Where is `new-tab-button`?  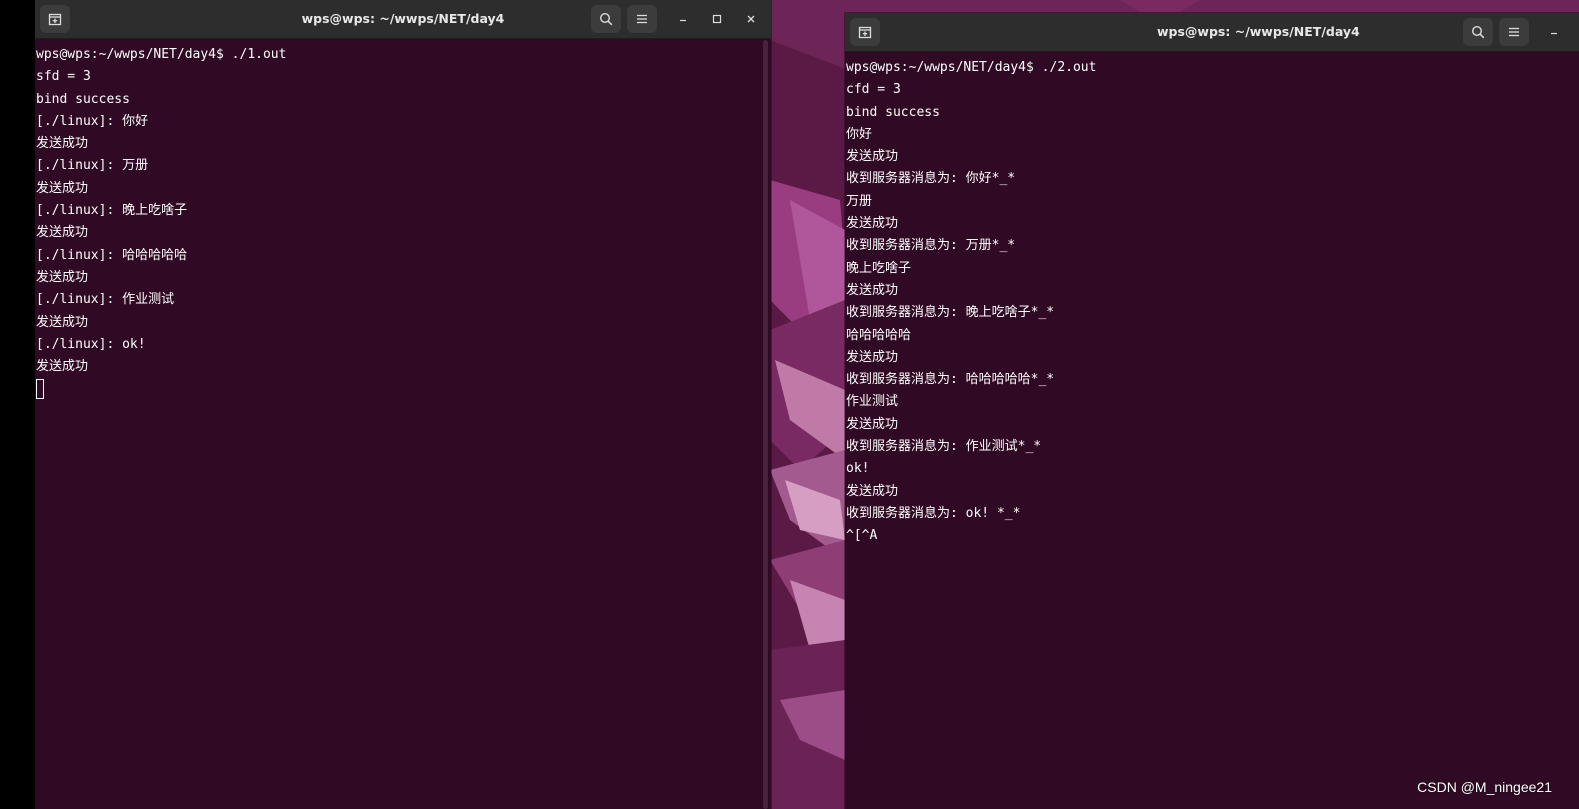 new-tab-button is located at coordinates (865, 32).